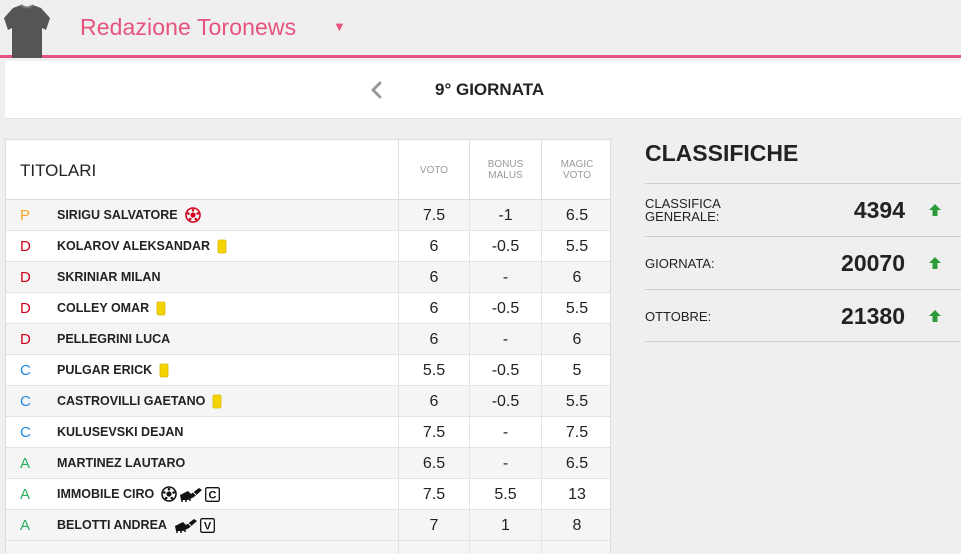 Image resolution: width=961 pixels, height=554 pixels. Describe the element at coordinates (505, 494) in the screenshot. I see `cell-bonus: 5.5` at that location.